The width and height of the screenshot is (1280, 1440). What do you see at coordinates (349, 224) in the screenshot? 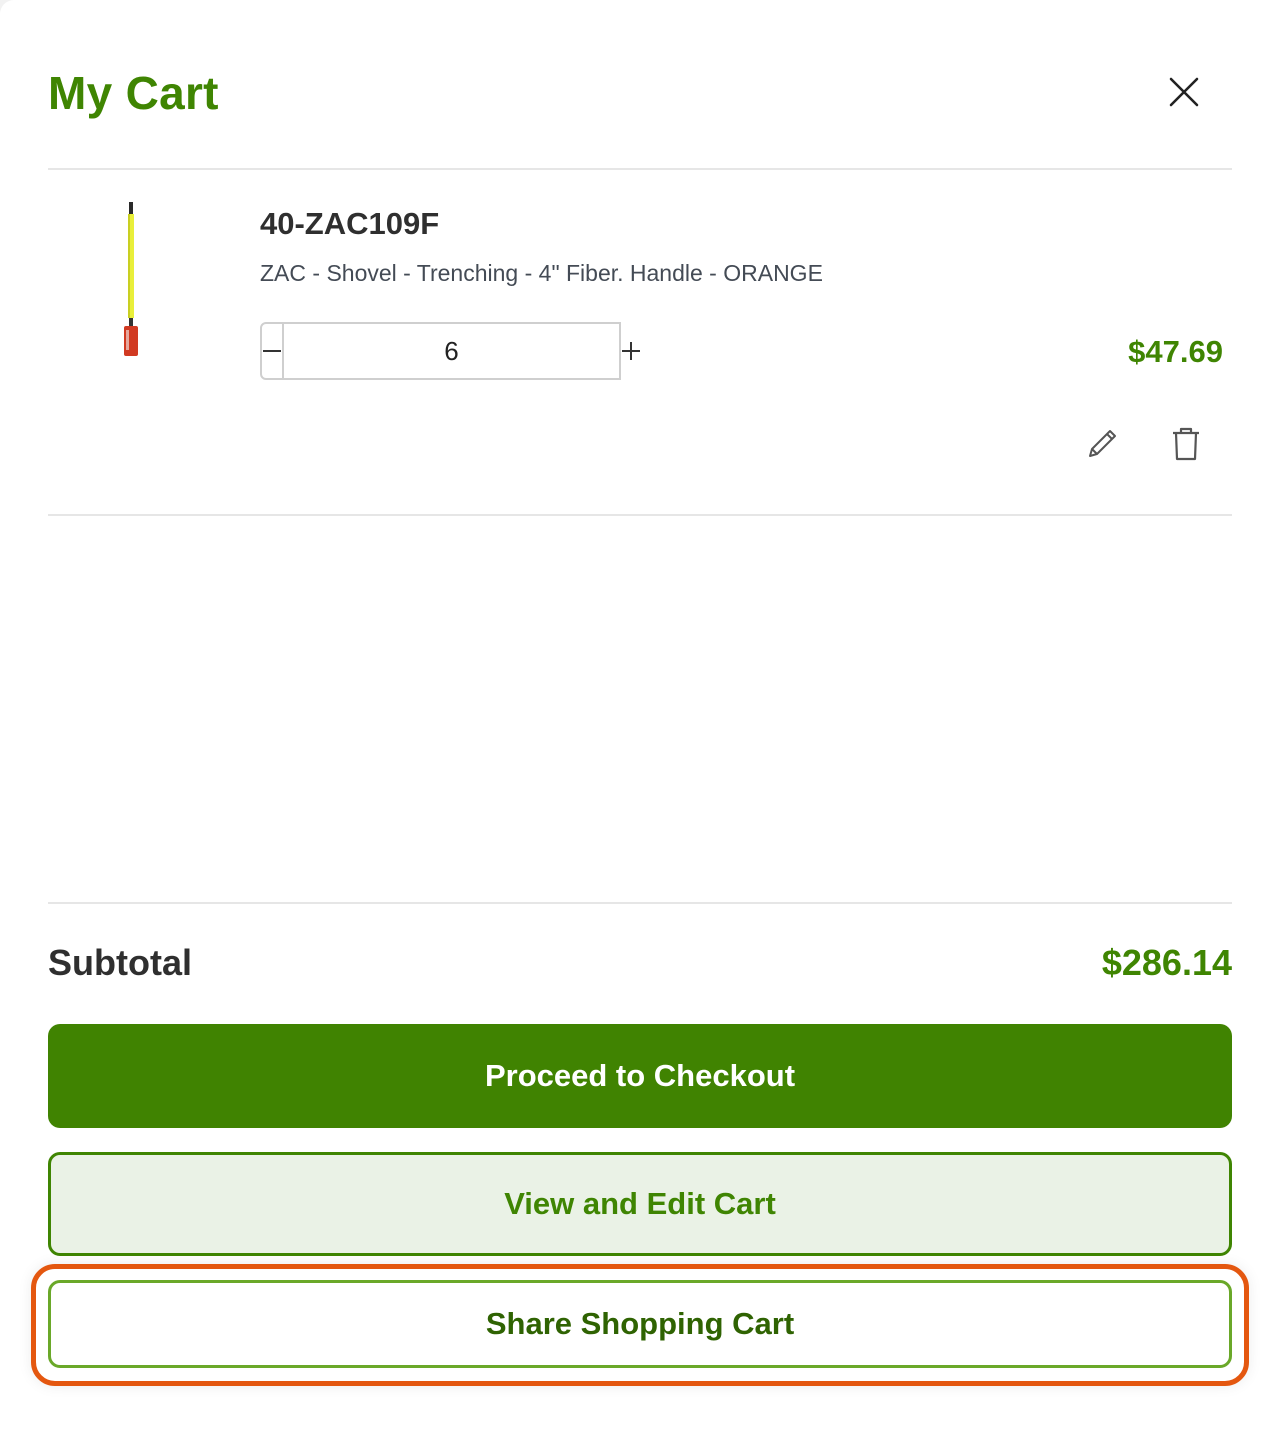
I see `item-sku: 40-ZAC109F` at bounding box center [349, 224].